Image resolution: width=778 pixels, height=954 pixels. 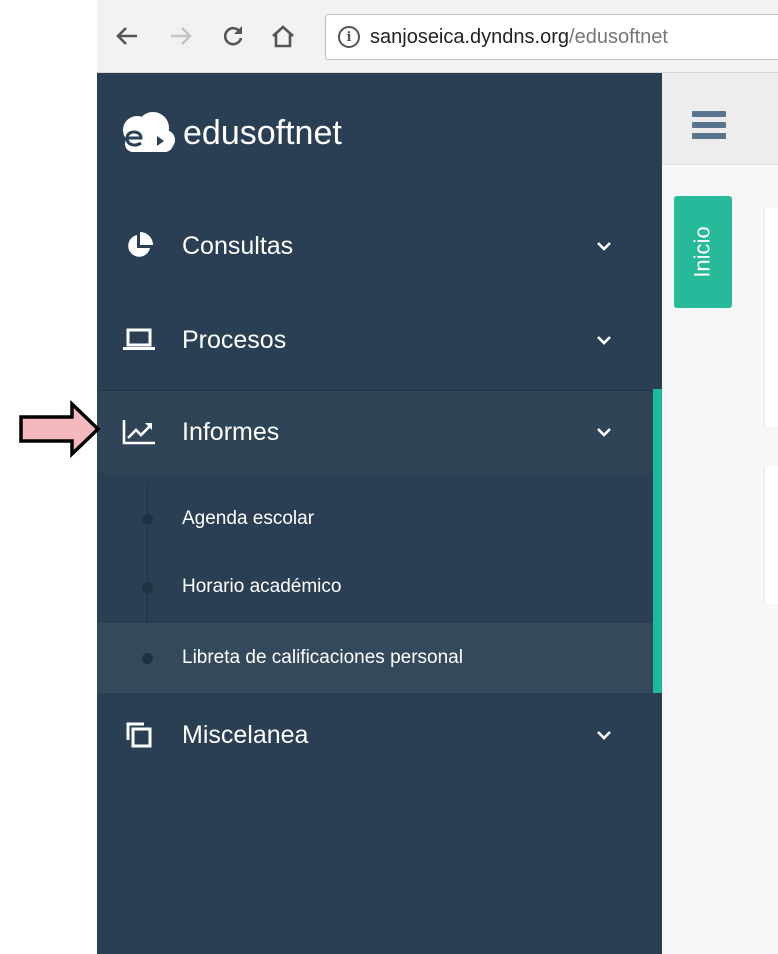 I want to click on menu-item-procesos: Procesos, so click(x=379, y=340).